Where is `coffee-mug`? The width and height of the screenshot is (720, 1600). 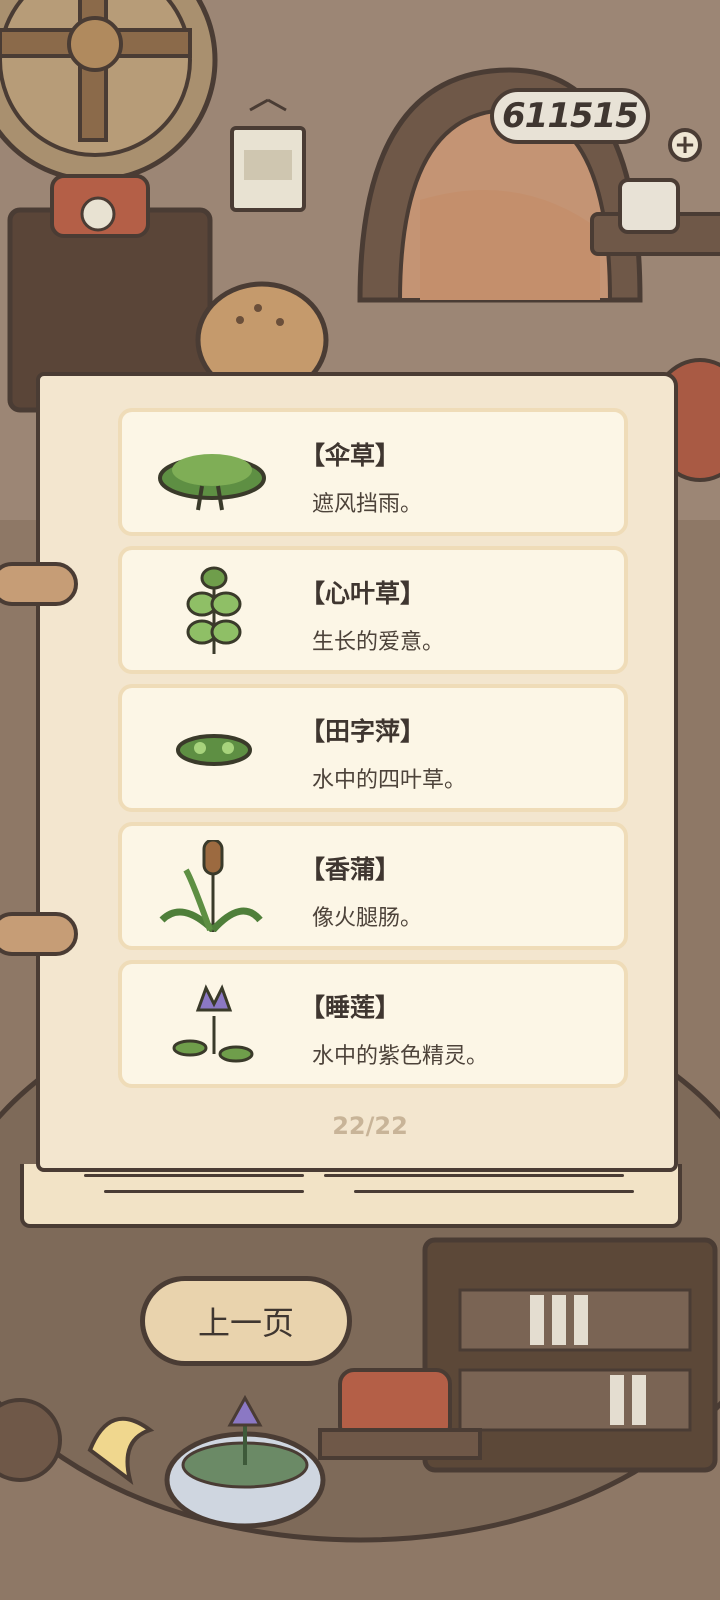
coffee-mug is located at coordinates (649, 206).